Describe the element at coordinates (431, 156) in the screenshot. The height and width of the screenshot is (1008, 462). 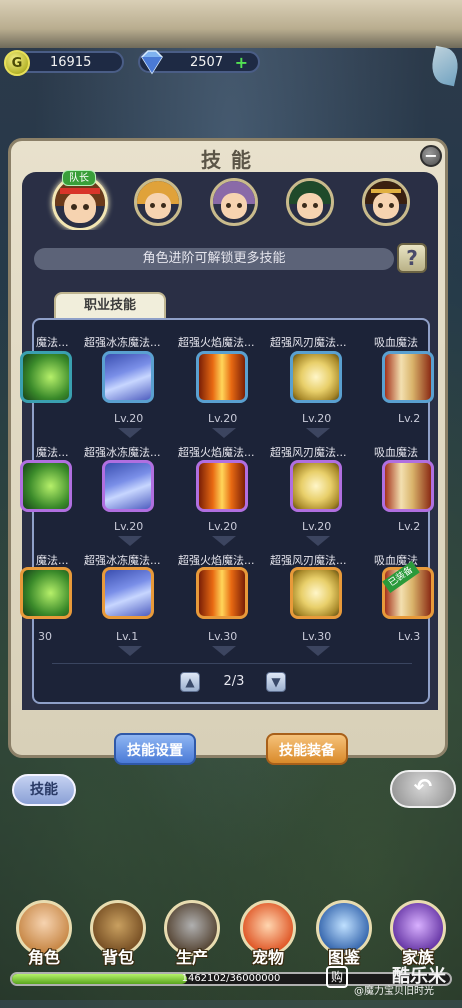
I see `close-button: −` at that location.